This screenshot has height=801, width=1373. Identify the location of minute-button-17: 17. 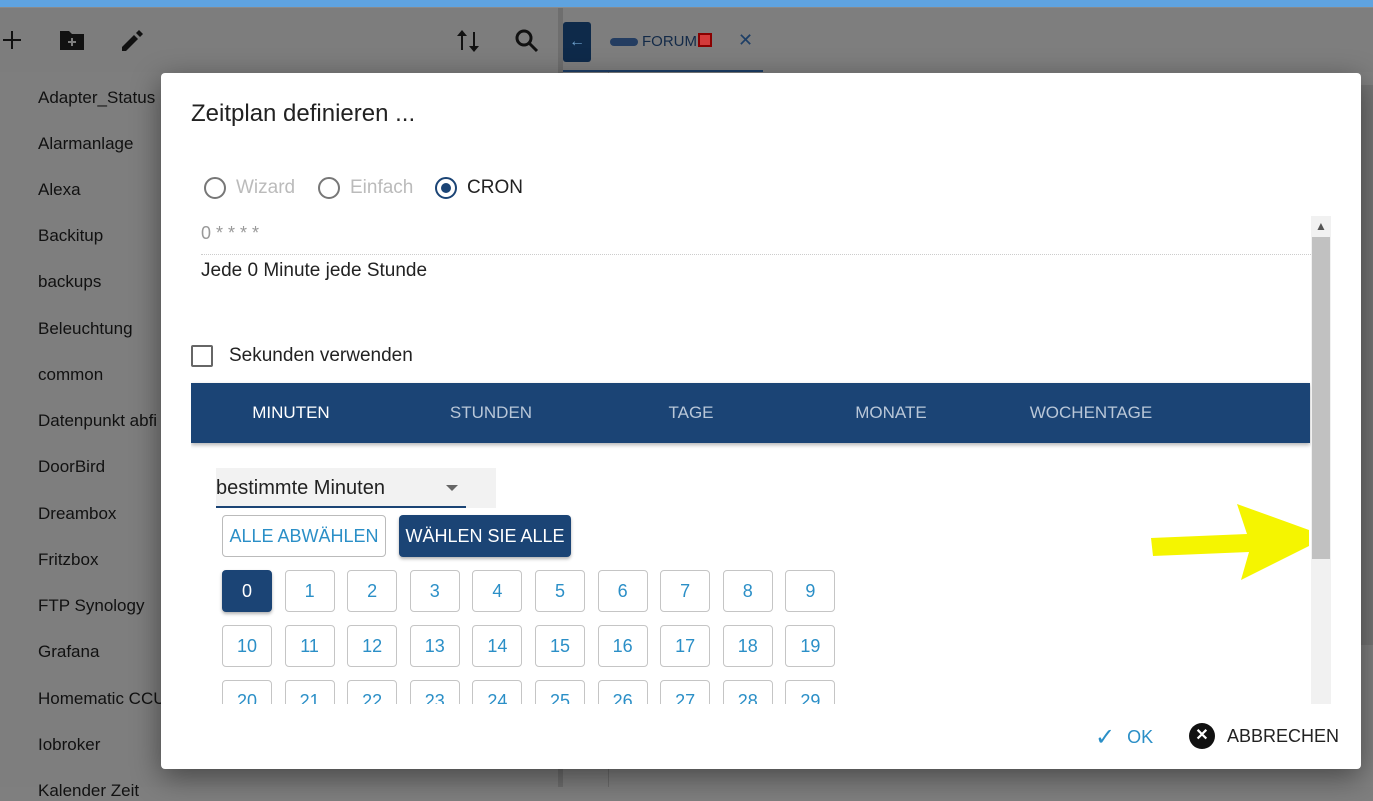
(685, 646).